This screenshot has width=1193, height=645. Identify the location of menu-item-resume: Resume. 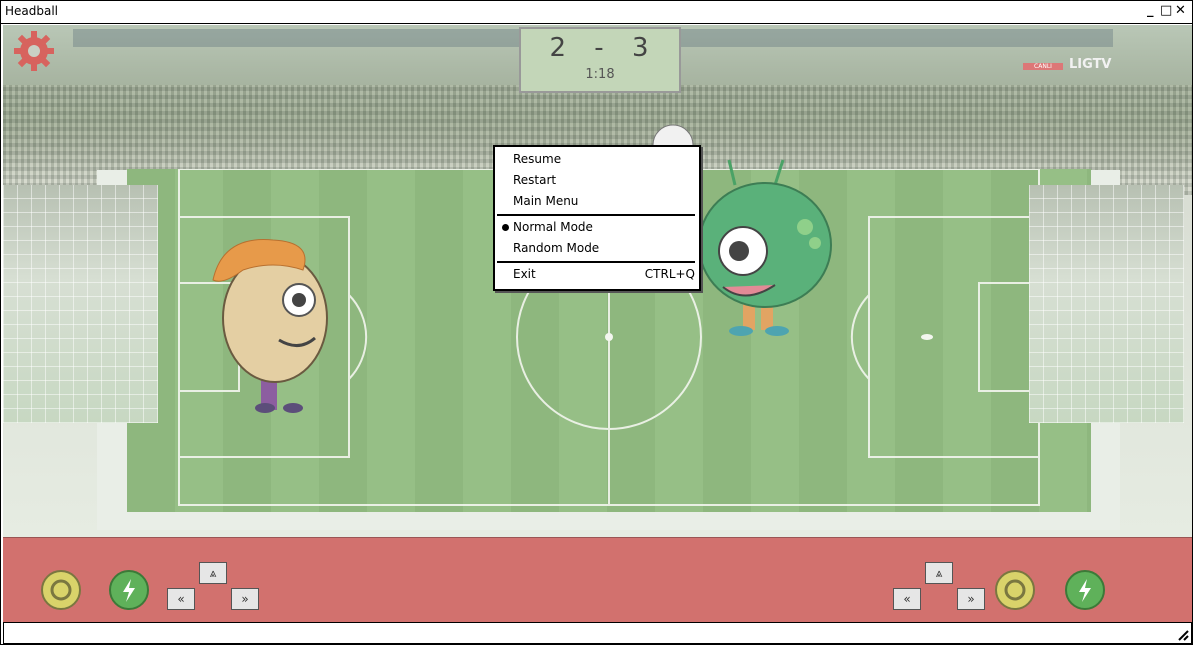
(597, 159).